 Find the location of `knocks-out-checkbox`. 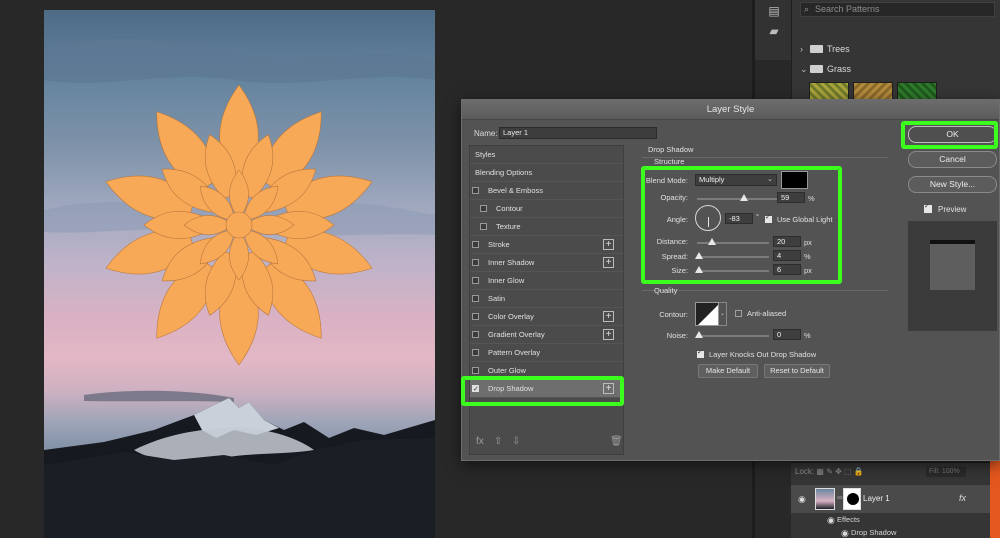

knocks-out-checkbox is located at coordinates (700, 353).